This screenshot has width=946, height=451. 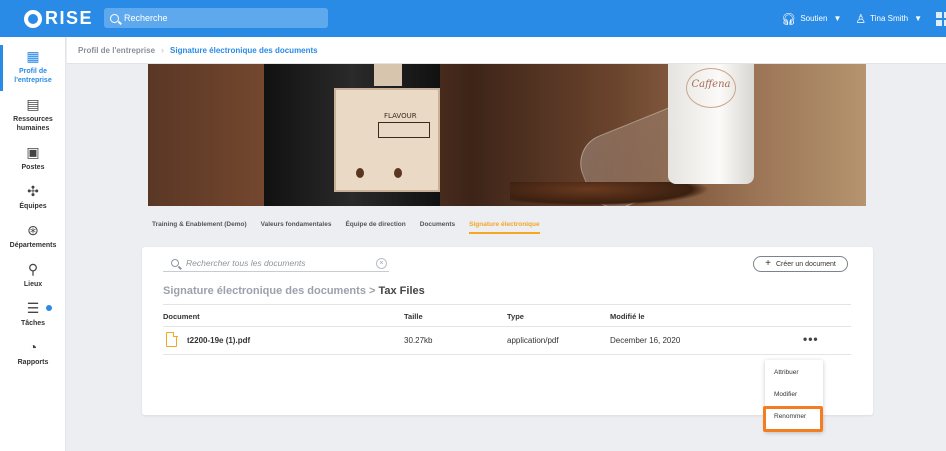 What do you see at coordinates (33, 362) in the screenshot?
I see `sidebar-item-label: Rapports` at bounding box center [33, 362].